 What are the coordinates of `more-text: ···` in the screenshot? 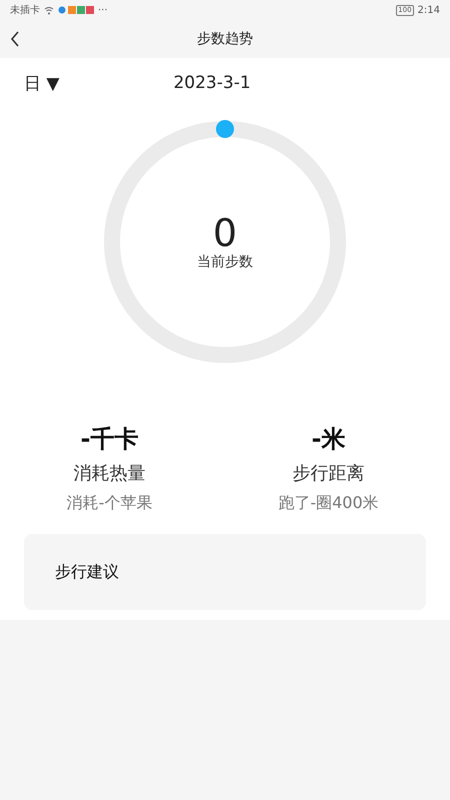 It's located at (103, 10).